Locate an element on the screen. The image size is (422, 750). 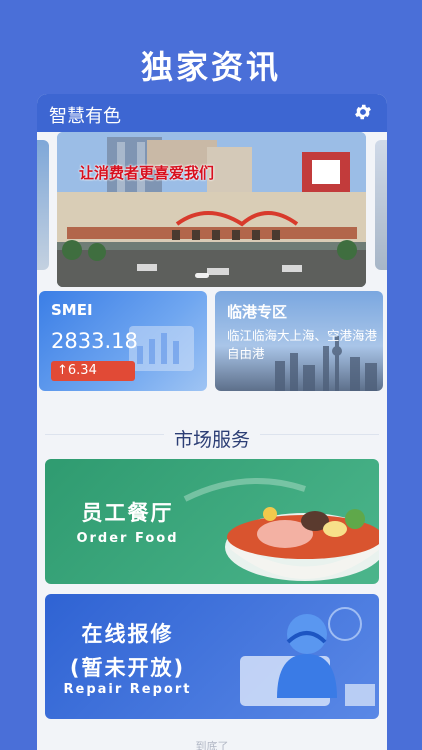
gear-icon is located at coordinates (363, 112).